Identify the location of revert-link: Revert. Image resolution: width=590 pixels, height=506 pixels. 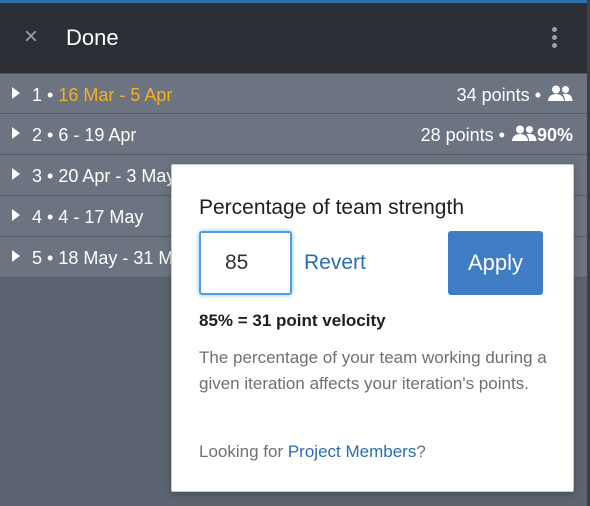
(335, 263).